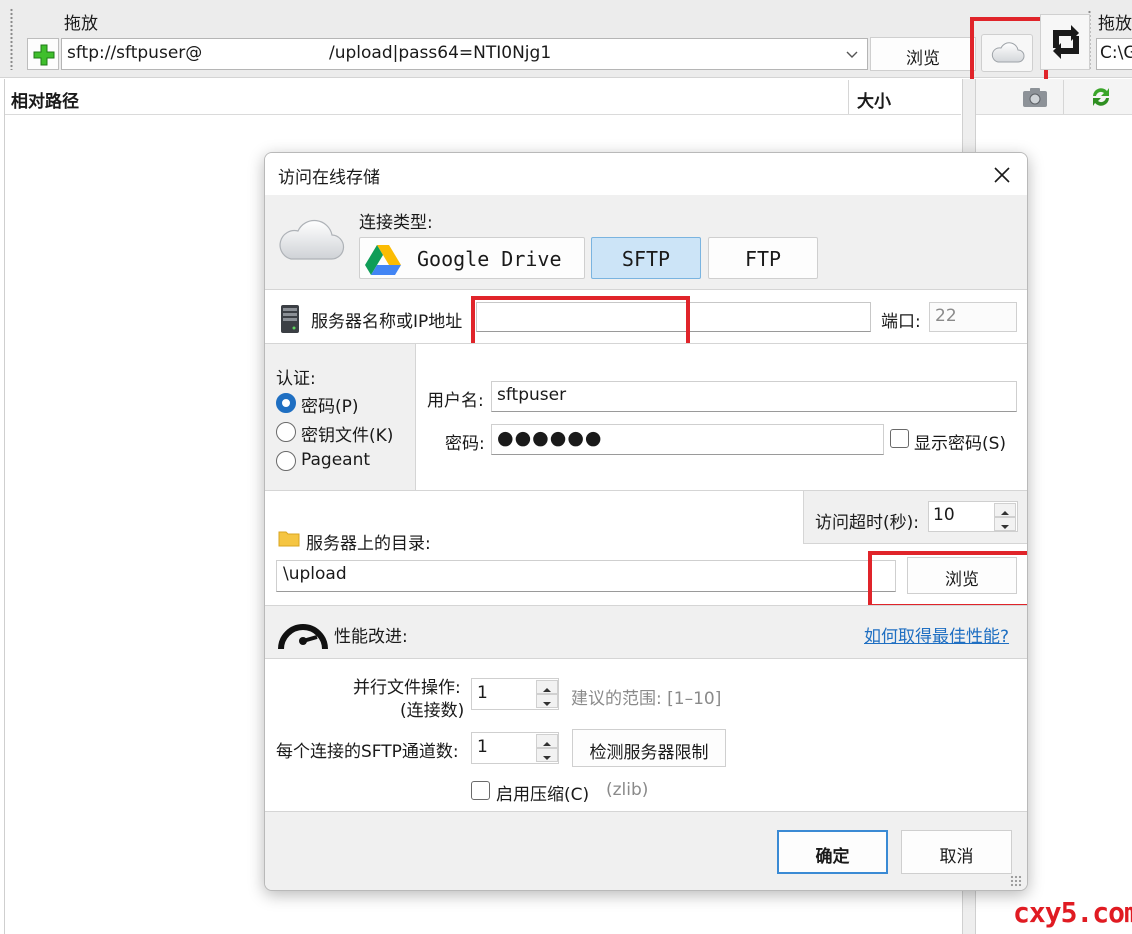  Describe the element at coordinates (956, 852) in the screenshot. I see `cancel-button: 取消` at that location.